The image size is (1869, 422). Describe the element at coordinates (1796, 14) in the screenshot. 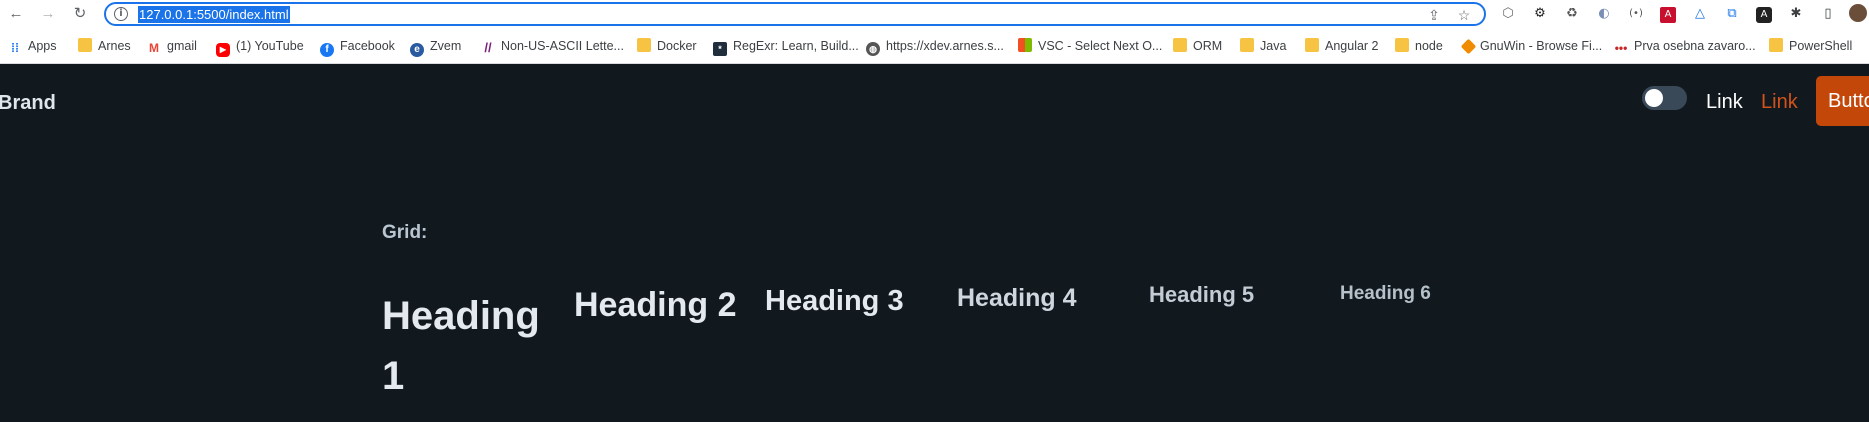

I see `puzzle-icon: ✱` at that location.